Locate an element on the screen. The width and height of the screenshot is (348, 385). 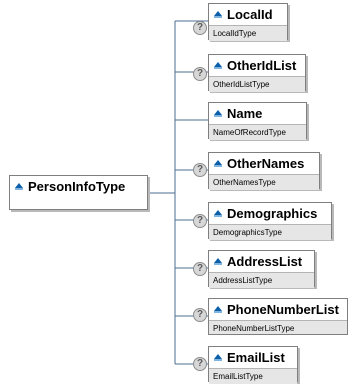
child-title: Demographics is located at coordinates (270, 213).